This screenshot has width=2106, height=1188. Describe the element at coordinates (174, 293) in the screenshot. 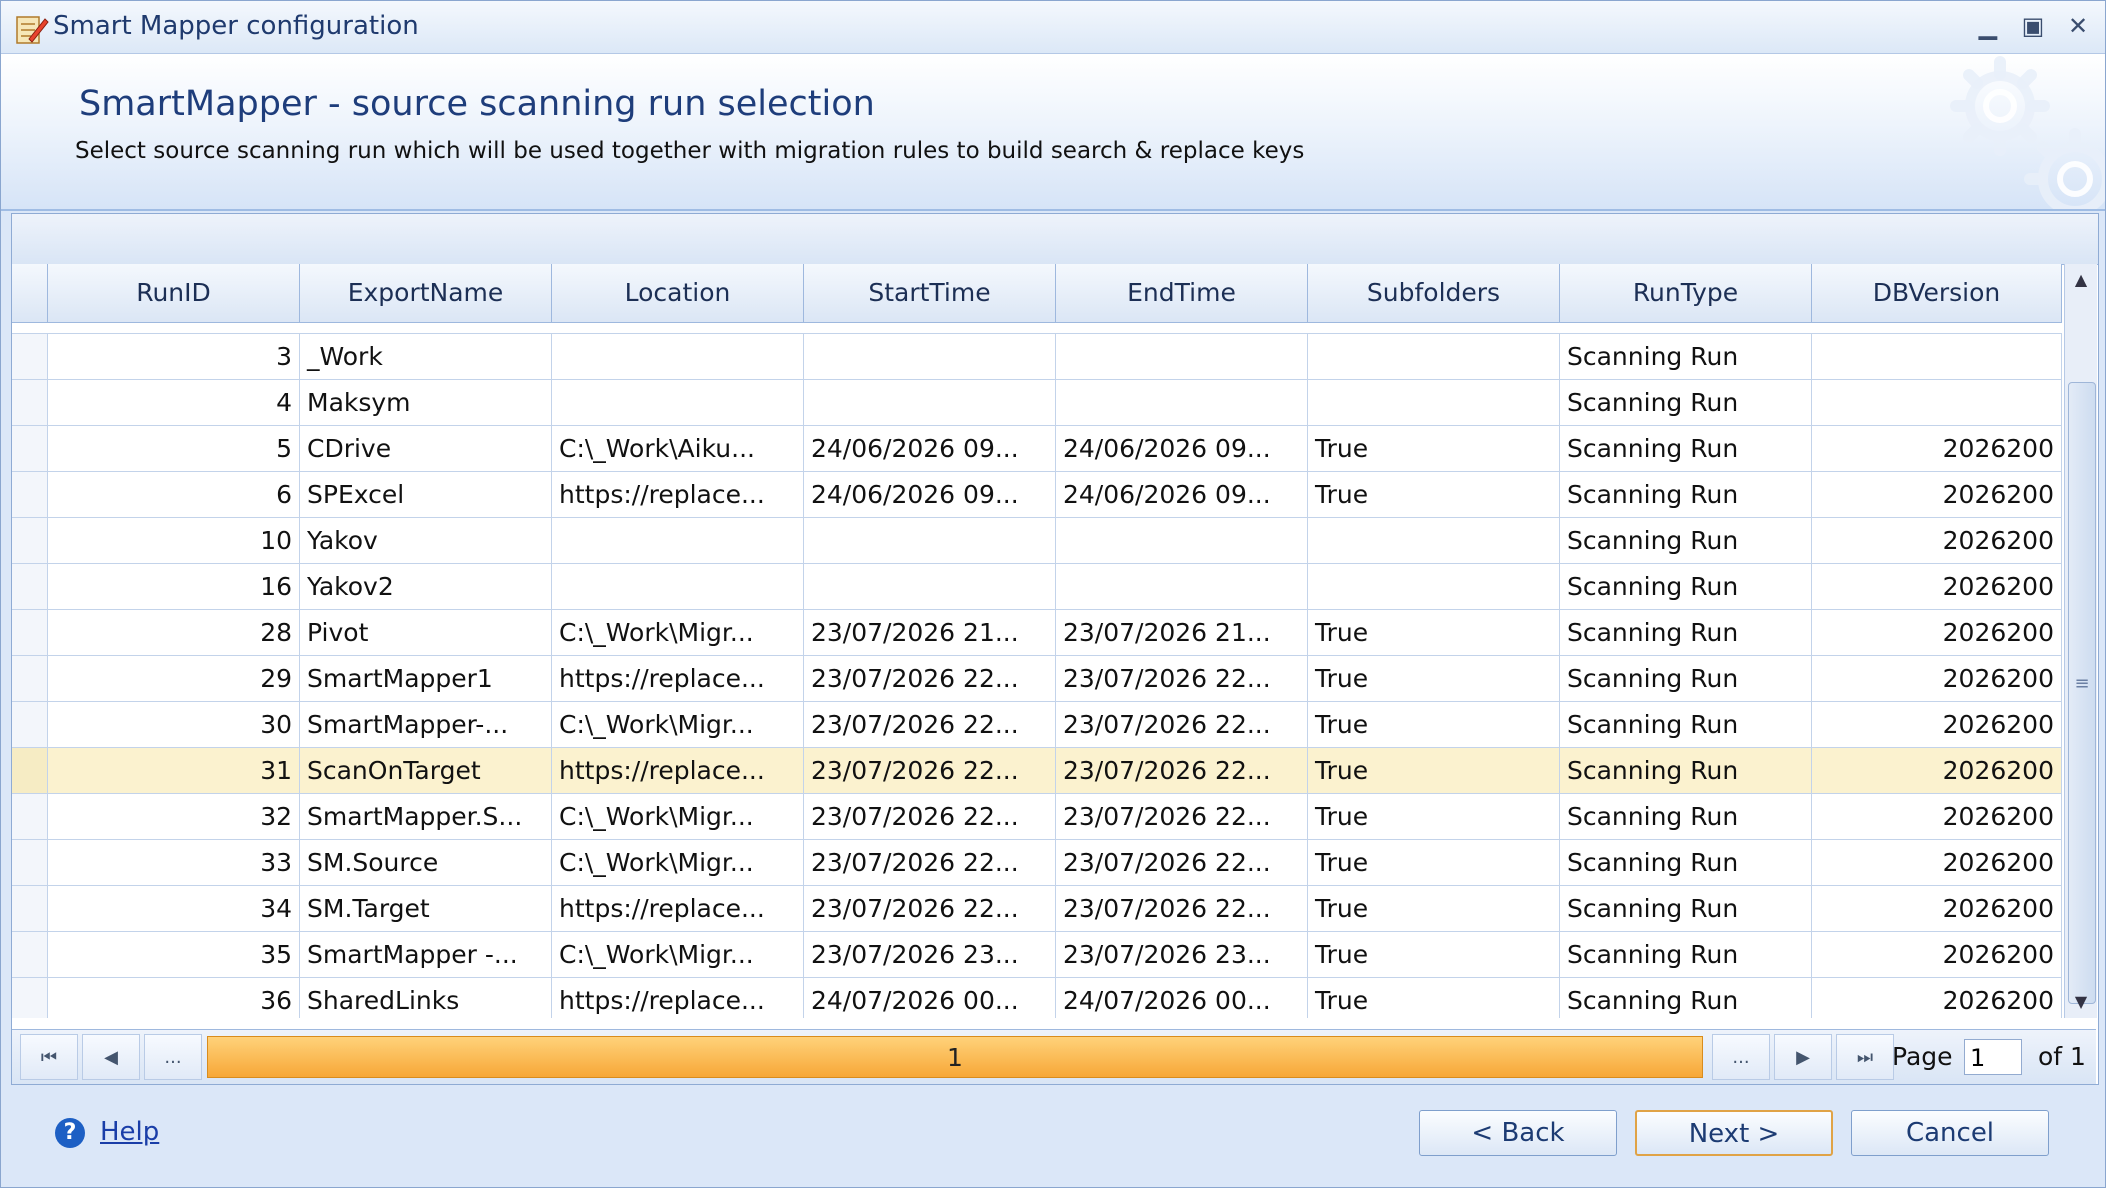

I see `column-header-runid: RunID` at that location.